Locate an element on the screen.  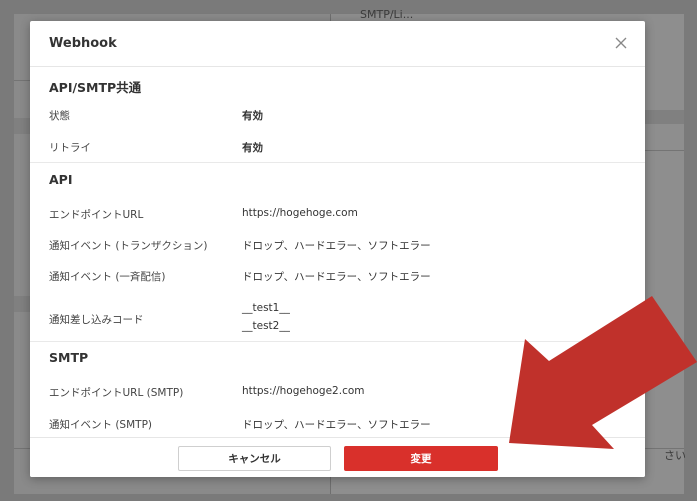
modal-footer: キャンセル 変更 is located at coordinates (337, 457).